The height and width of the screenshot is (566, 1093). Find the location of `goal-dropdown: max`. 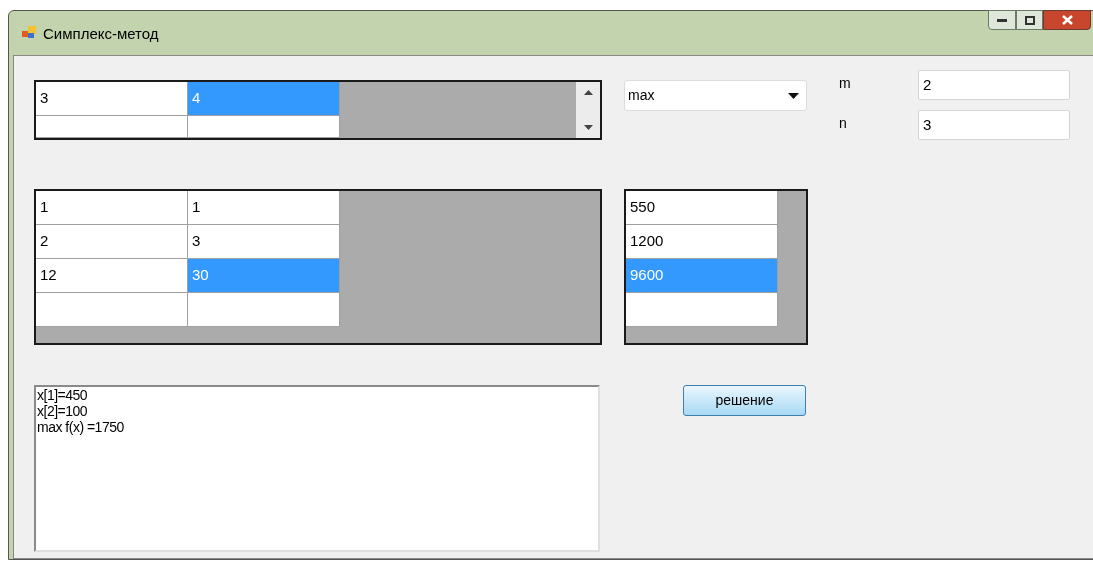

goal-dropdown: max is located at coordinates (715, 95).